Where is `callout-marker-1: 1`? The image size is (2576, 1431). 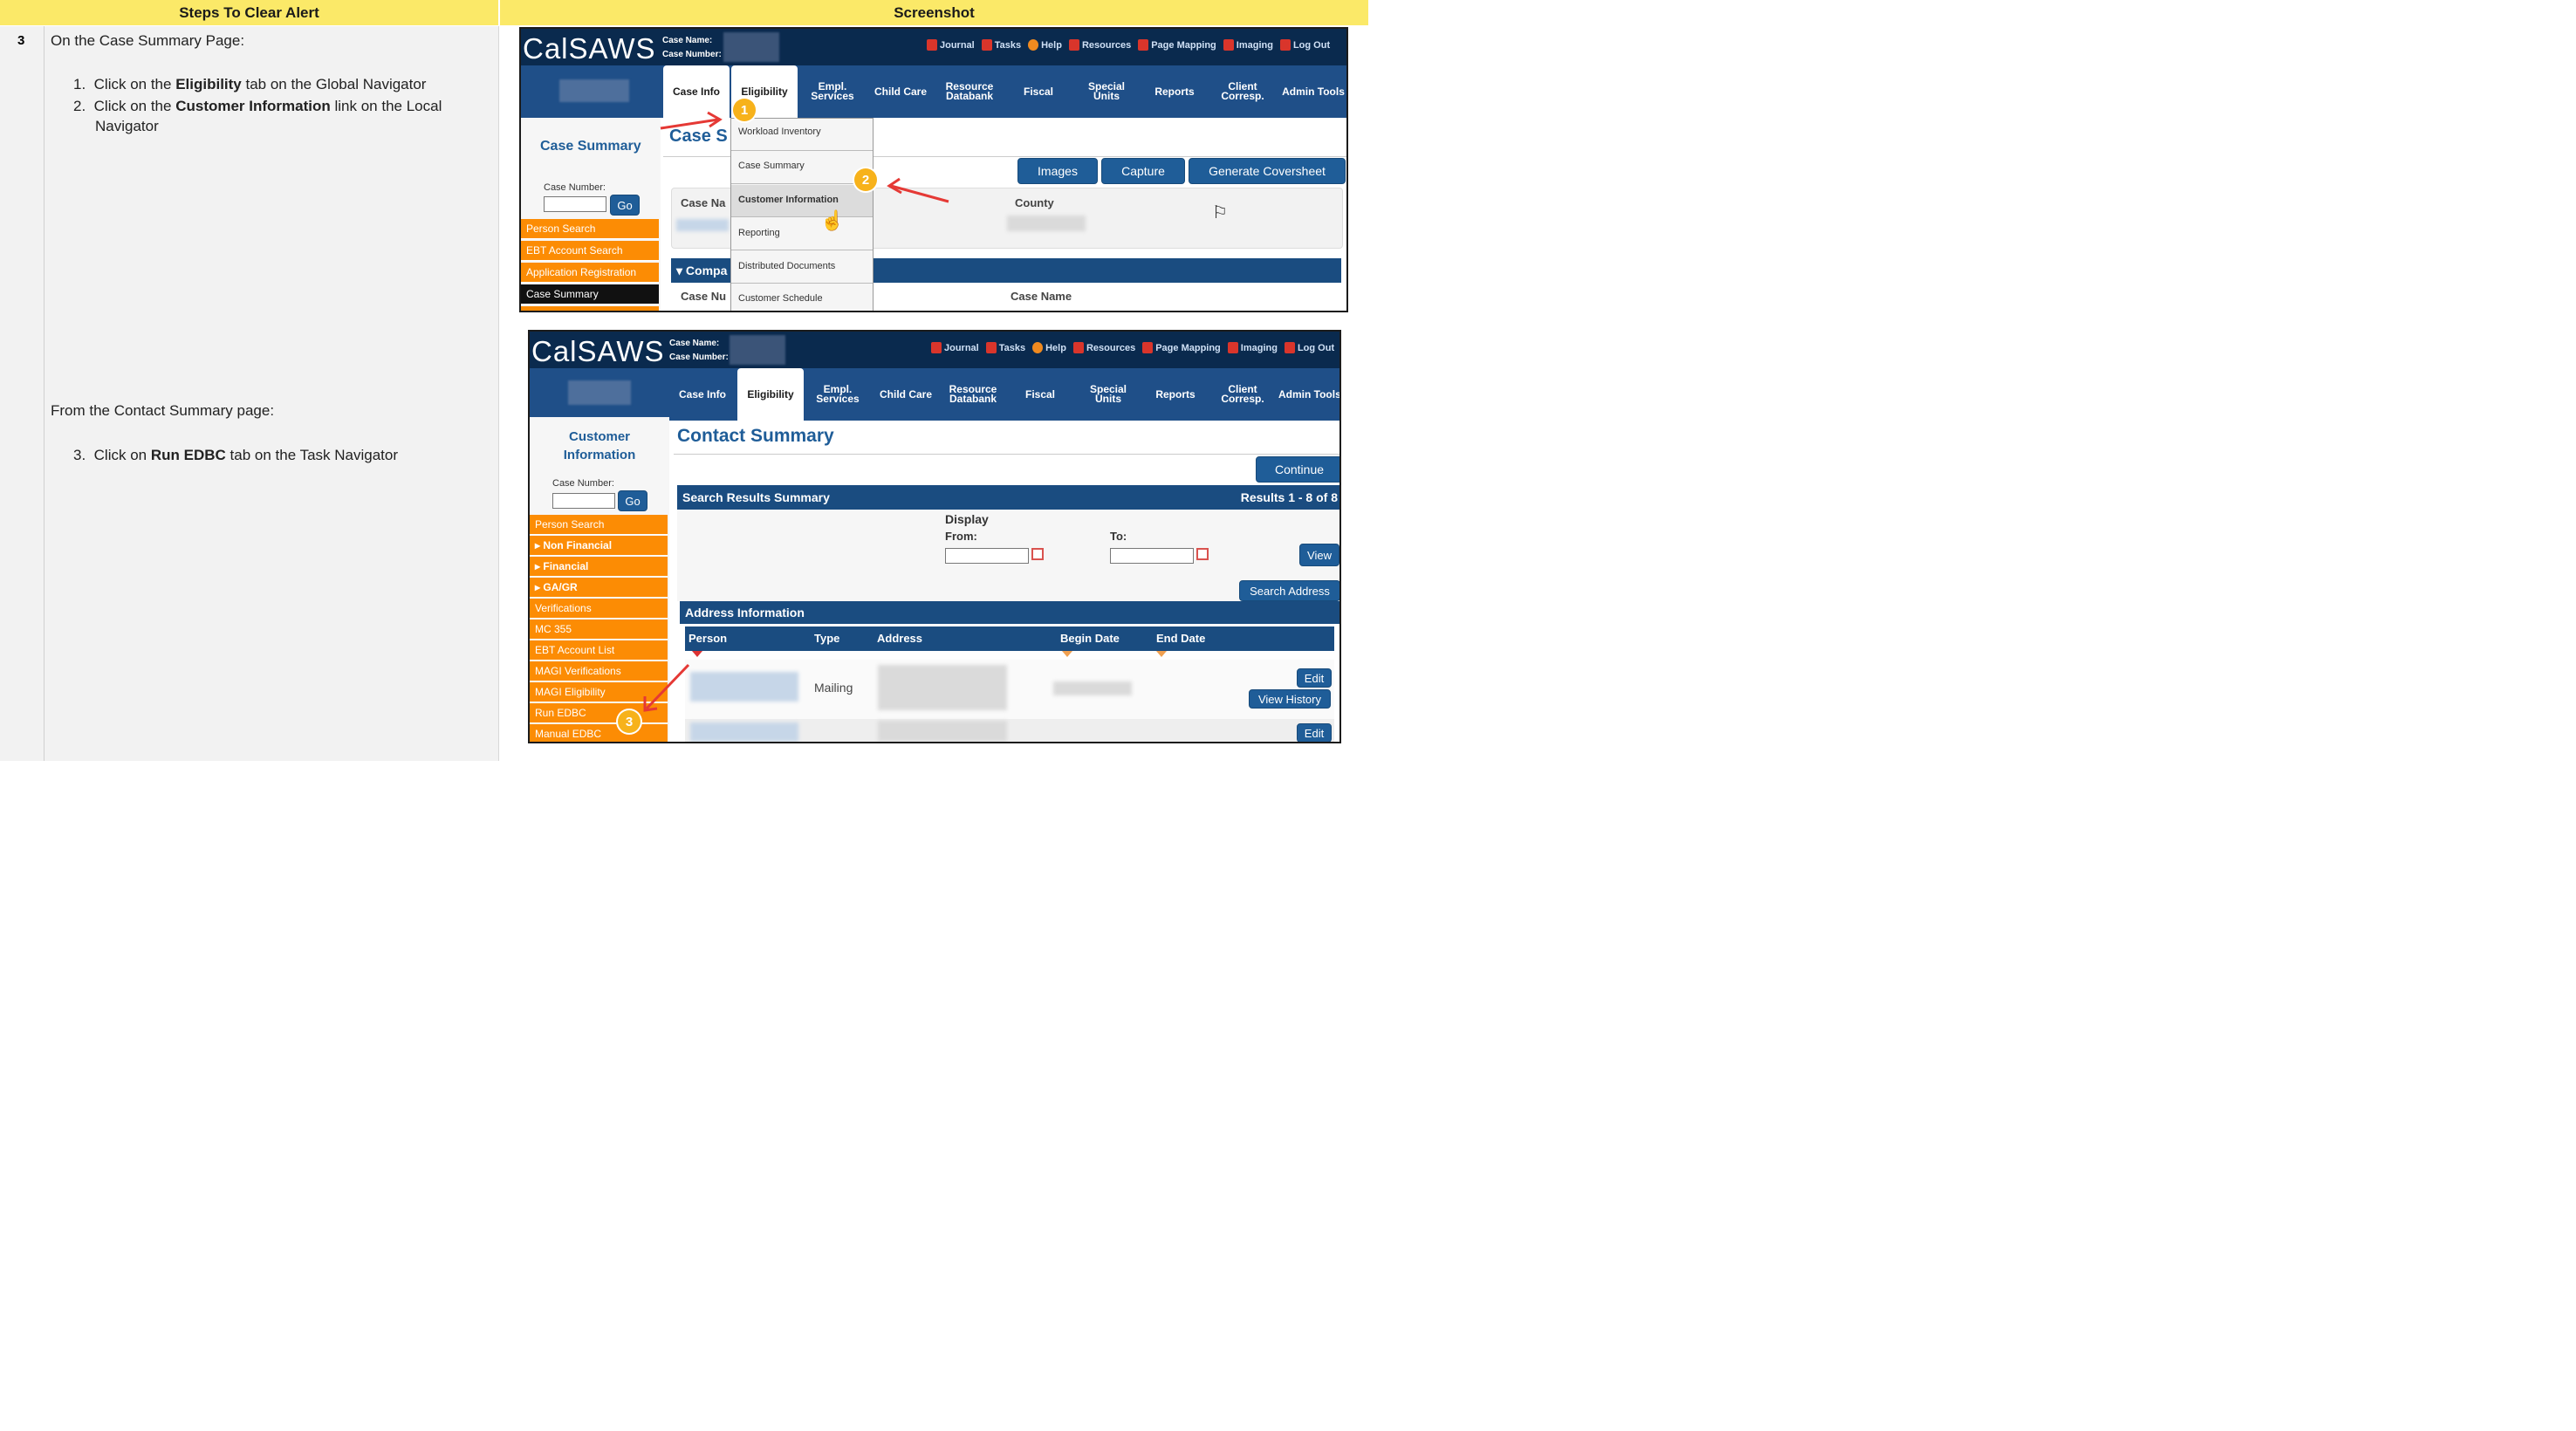 callout-marker-1: 1 is located at coordinates (744, 110).